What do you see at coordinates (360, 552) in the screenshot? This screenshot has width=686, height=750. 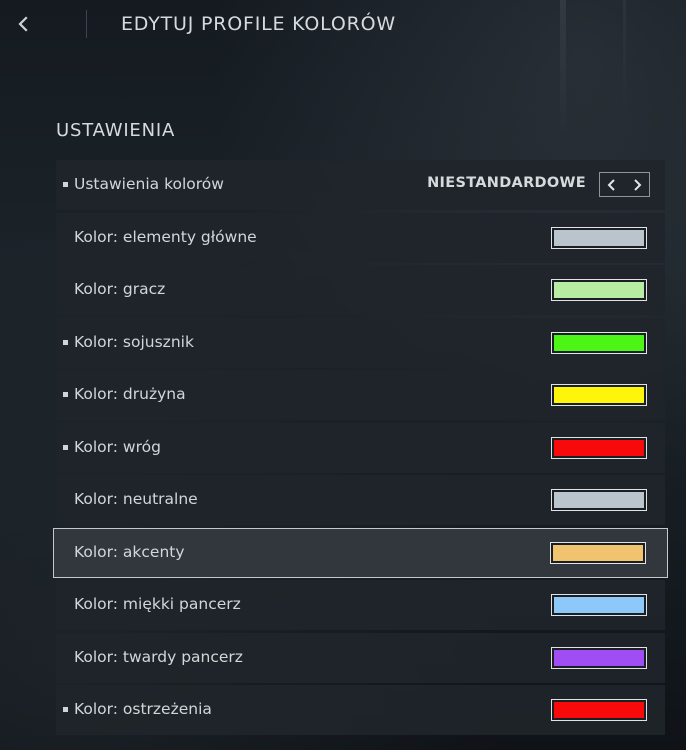 I see `color-row: Kolor: akcenty` at bounding box center [360, 552].